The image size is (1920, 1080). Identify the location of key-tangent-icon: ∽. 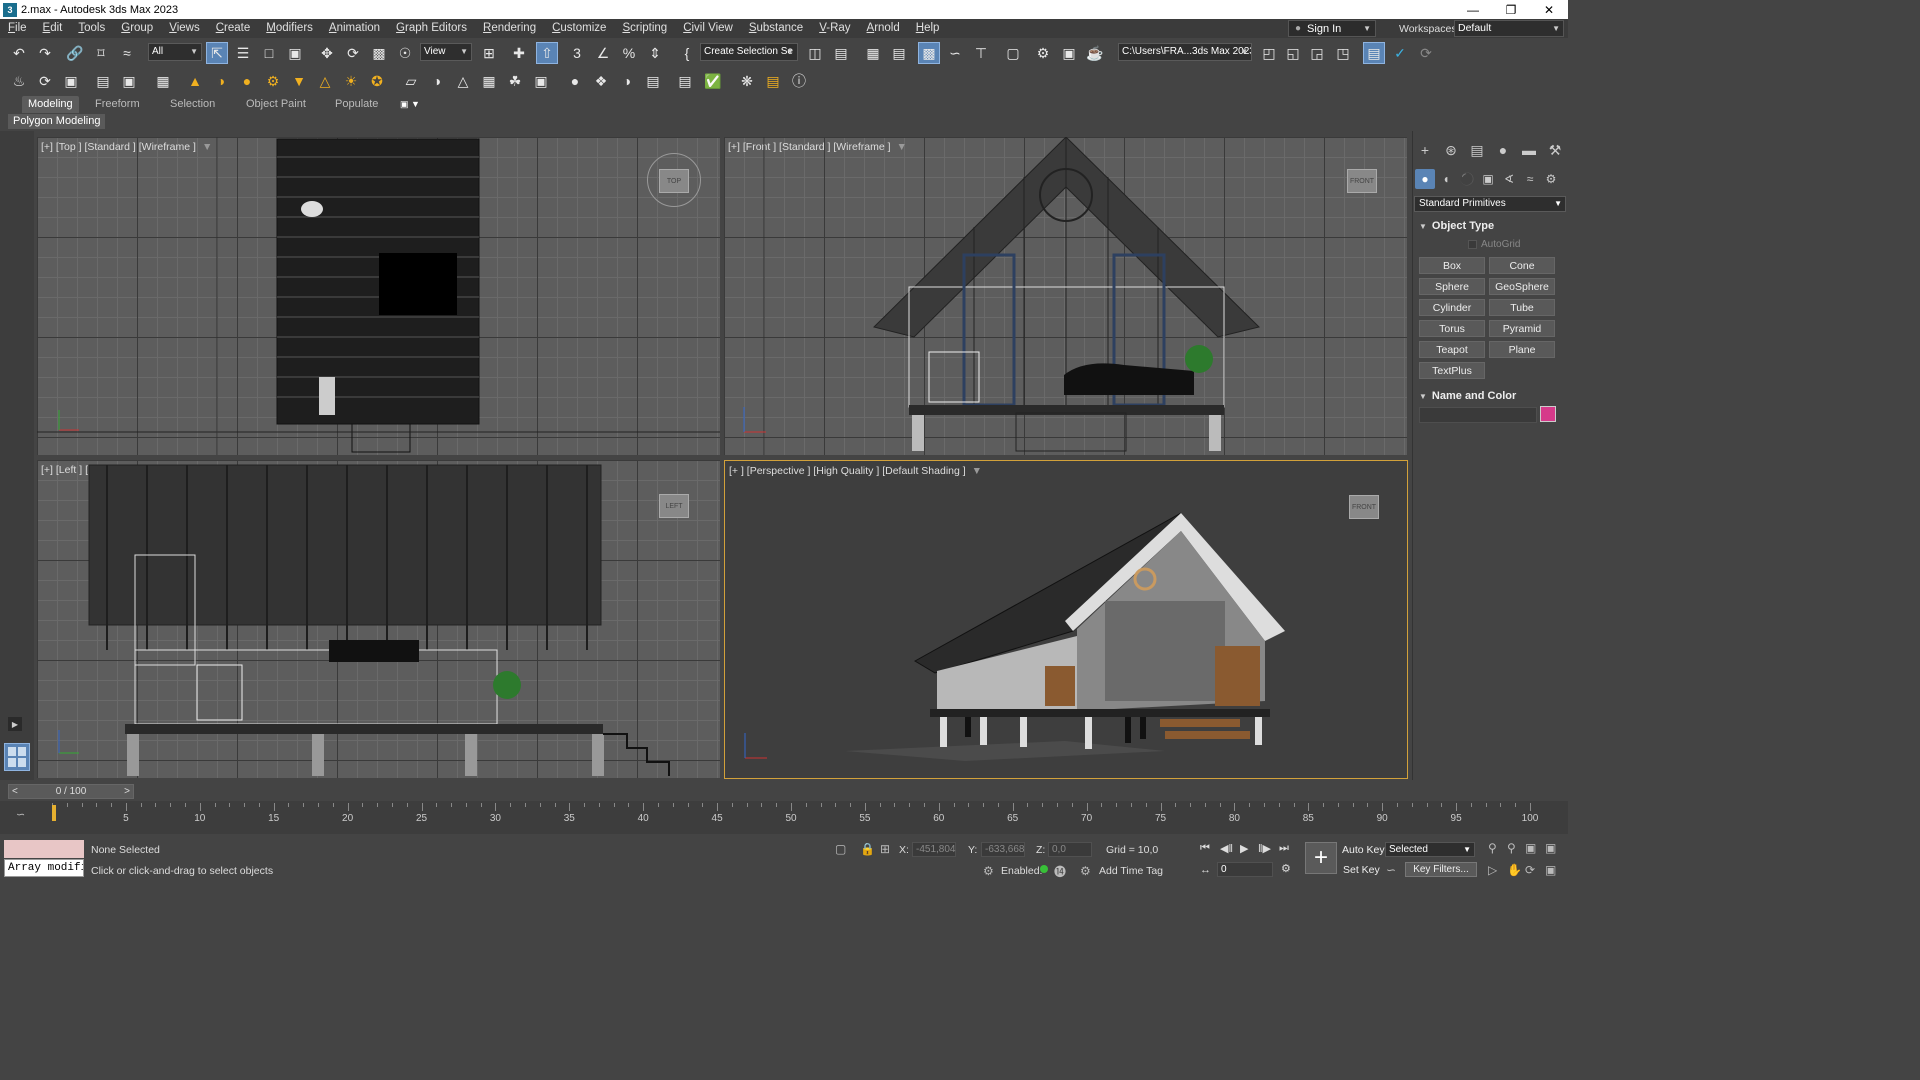
(1391, 870).